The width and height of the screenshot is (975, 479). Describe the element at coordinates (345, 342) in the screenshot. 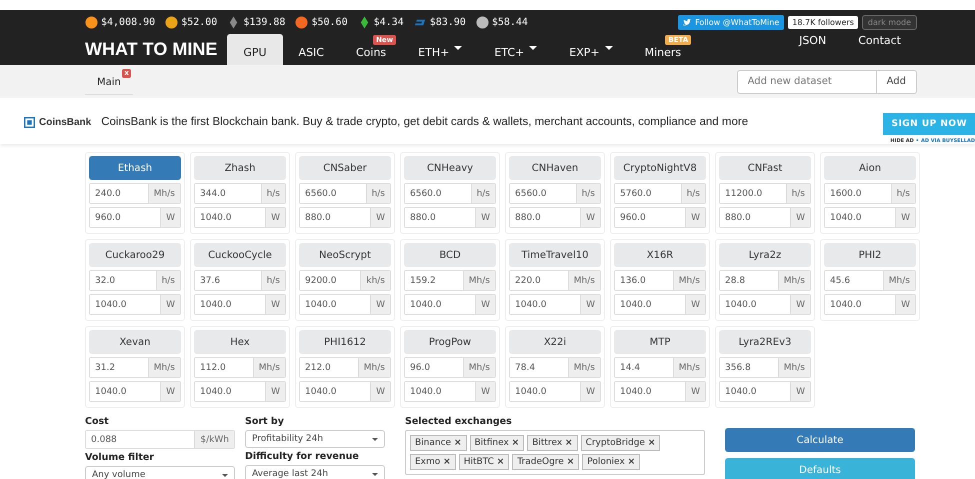

I see `algorithm-toggle: PHI1612` at that location.